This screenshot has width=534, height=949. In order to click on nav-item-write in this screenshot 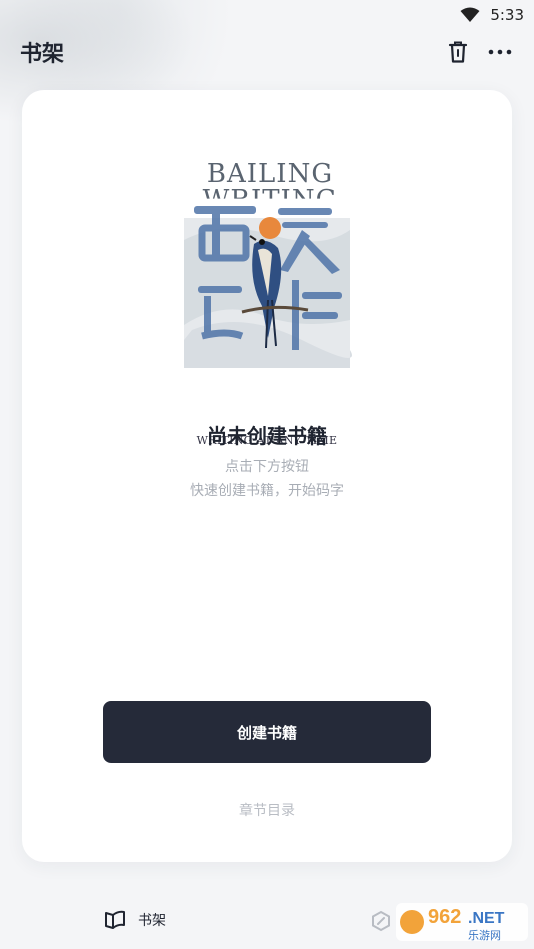, I will do `click(381, 921)`.